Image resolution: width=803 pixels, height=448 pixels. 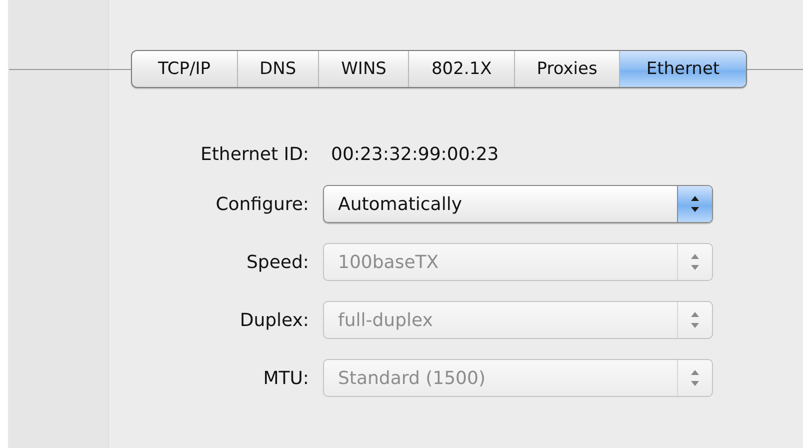 I want to click on tab: DNS, so click(x=277, y=69).